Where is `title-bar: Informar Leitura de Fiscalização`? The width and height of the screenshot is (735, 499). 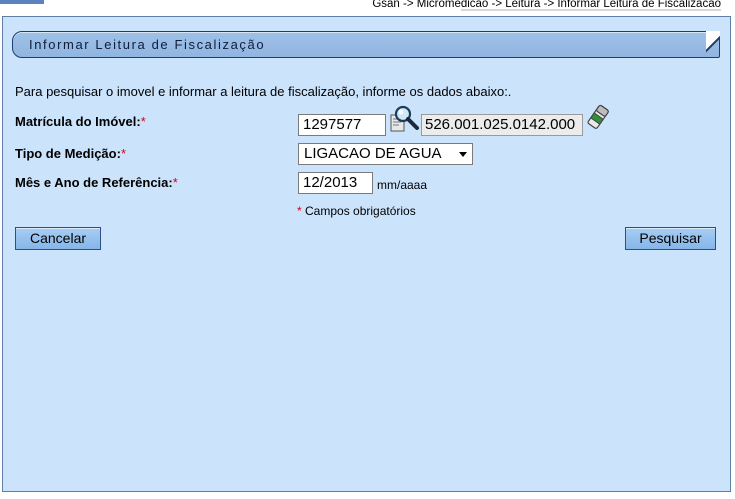
title-bar: Informar Leitura de Fiscalização is located at coordinates (366, 44).